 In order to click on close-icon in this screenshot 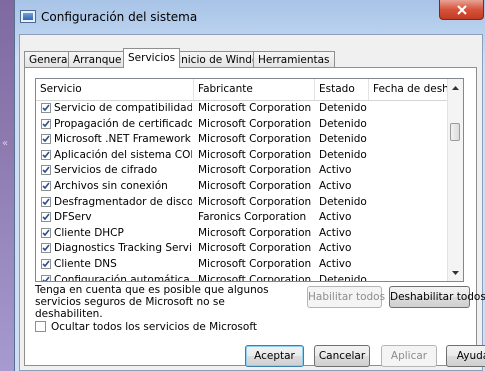, I will do `click(461, 9)`.